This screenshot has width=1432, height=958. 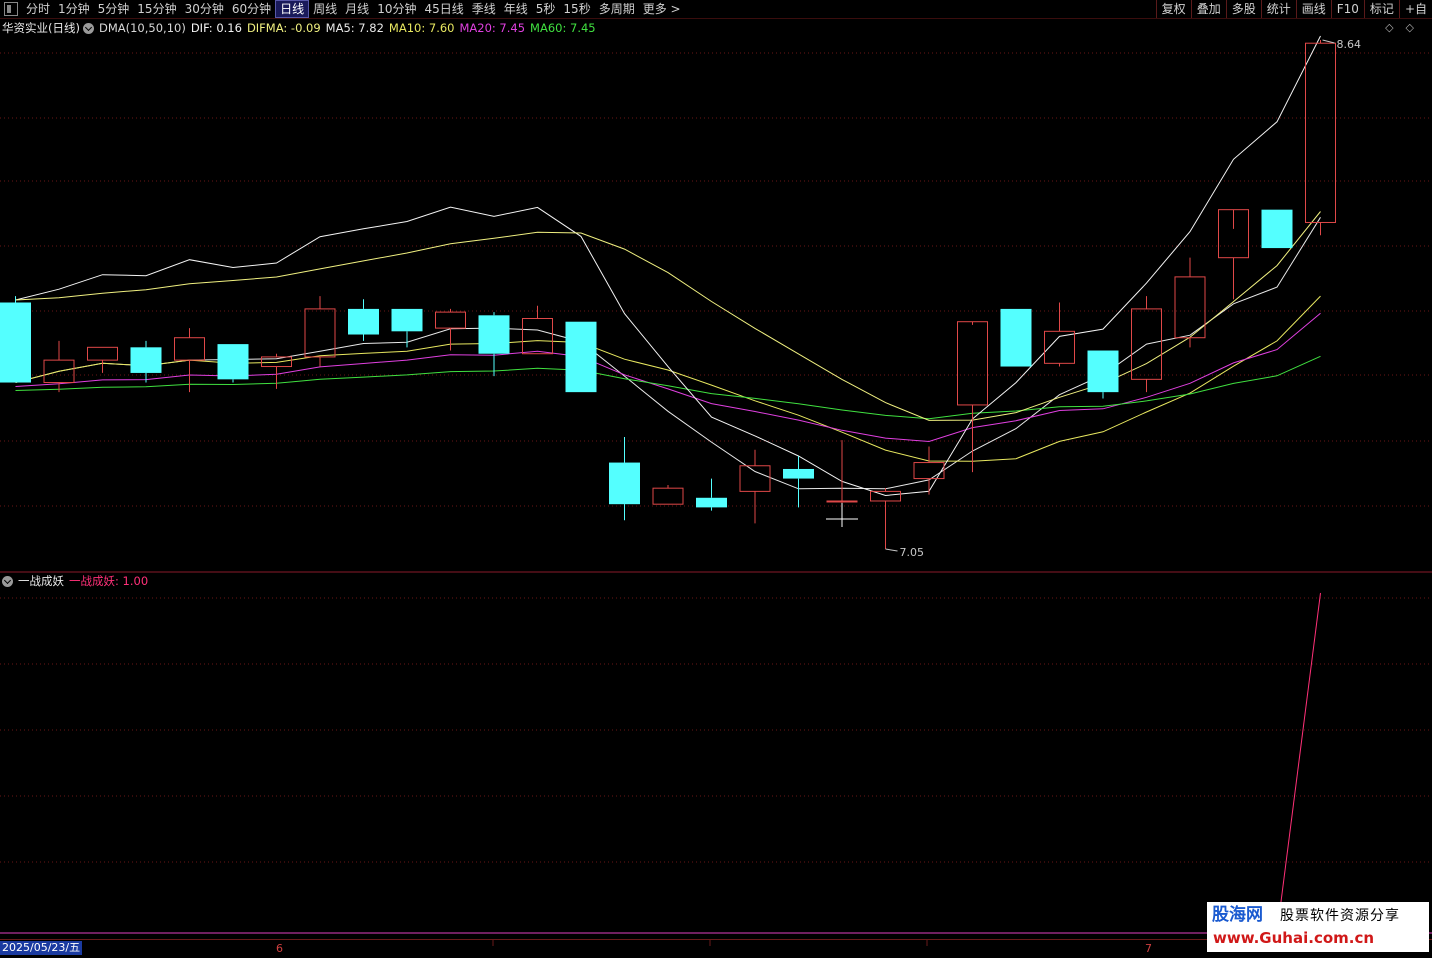 I want to click on sub-indicator-menu-icon, so click(x=7, y=581).